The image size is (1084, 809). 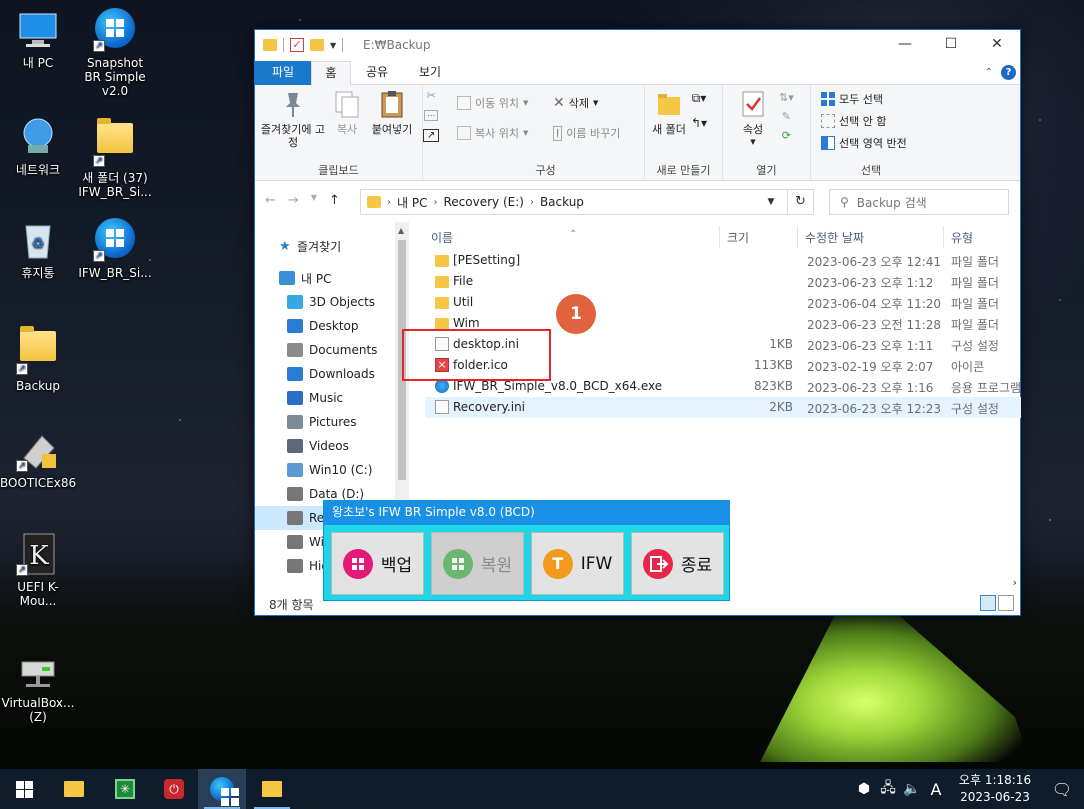 What do you see at coordinates (392, 112) in the screenshot?
I see `paste-button: 붙여넣기` at bounding box center [392, 112].